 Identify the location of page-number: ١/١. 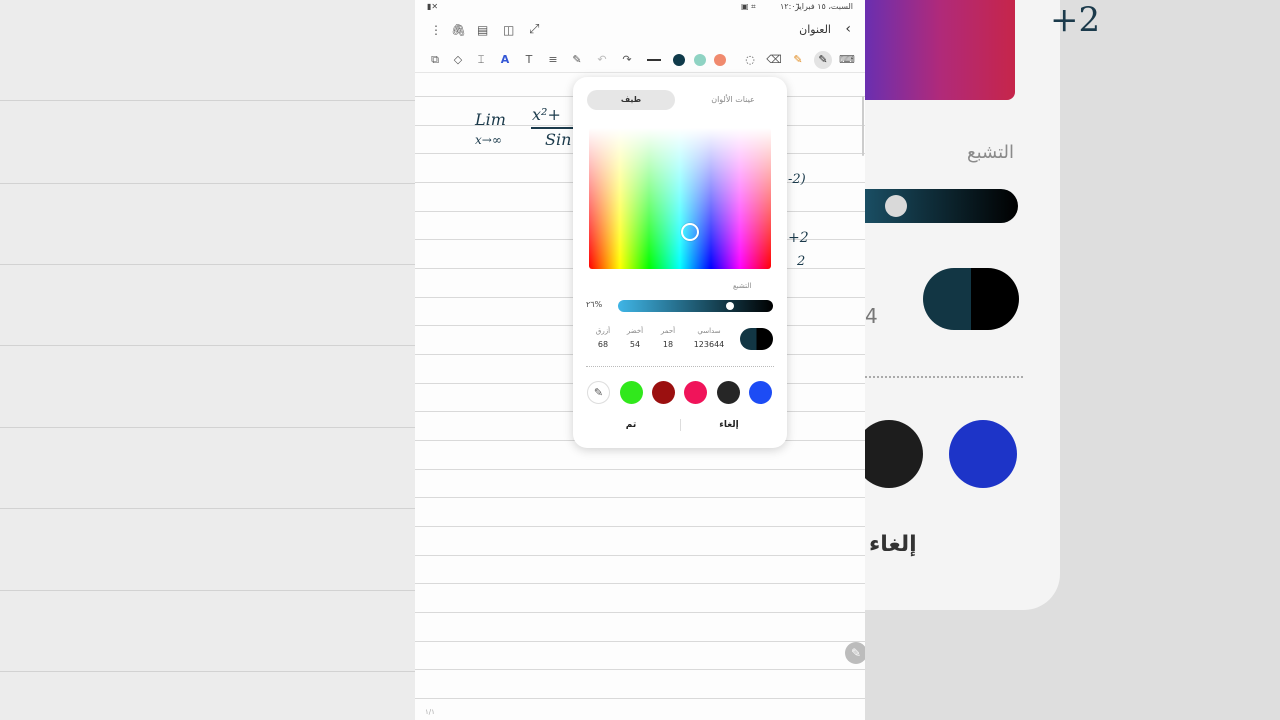
(430, 712).